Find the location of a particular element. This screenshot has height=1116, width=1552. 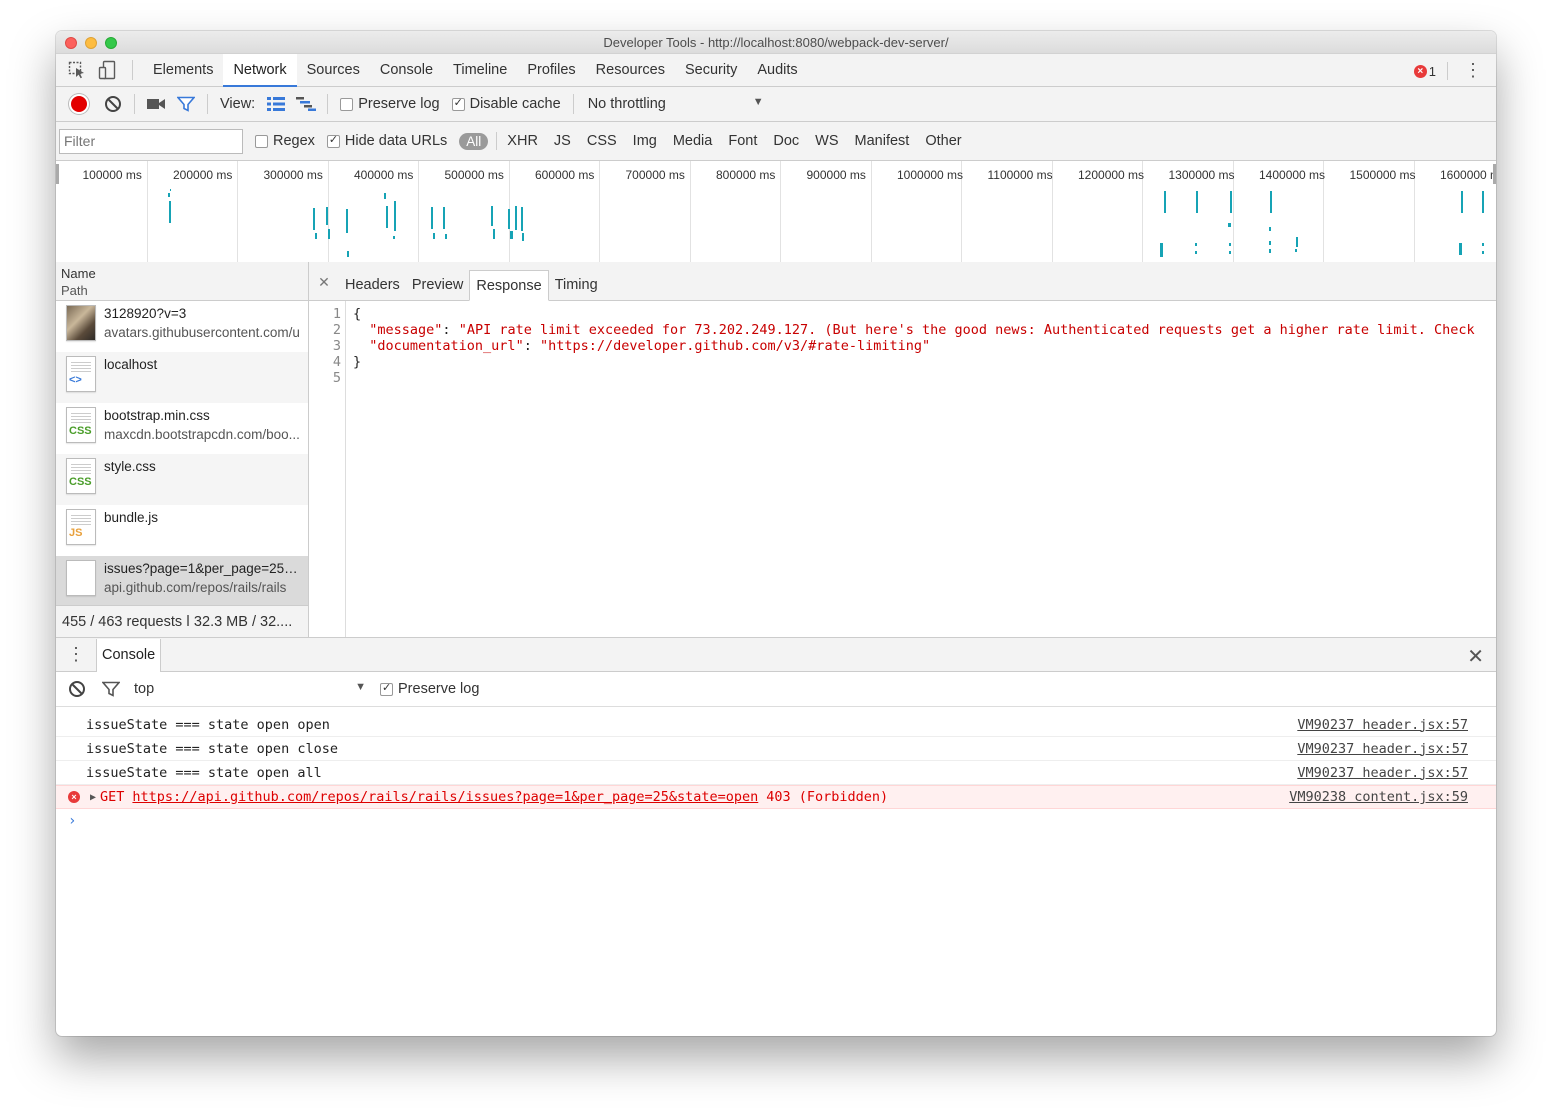

tab-response: Response is located at coordinates (509, 285).